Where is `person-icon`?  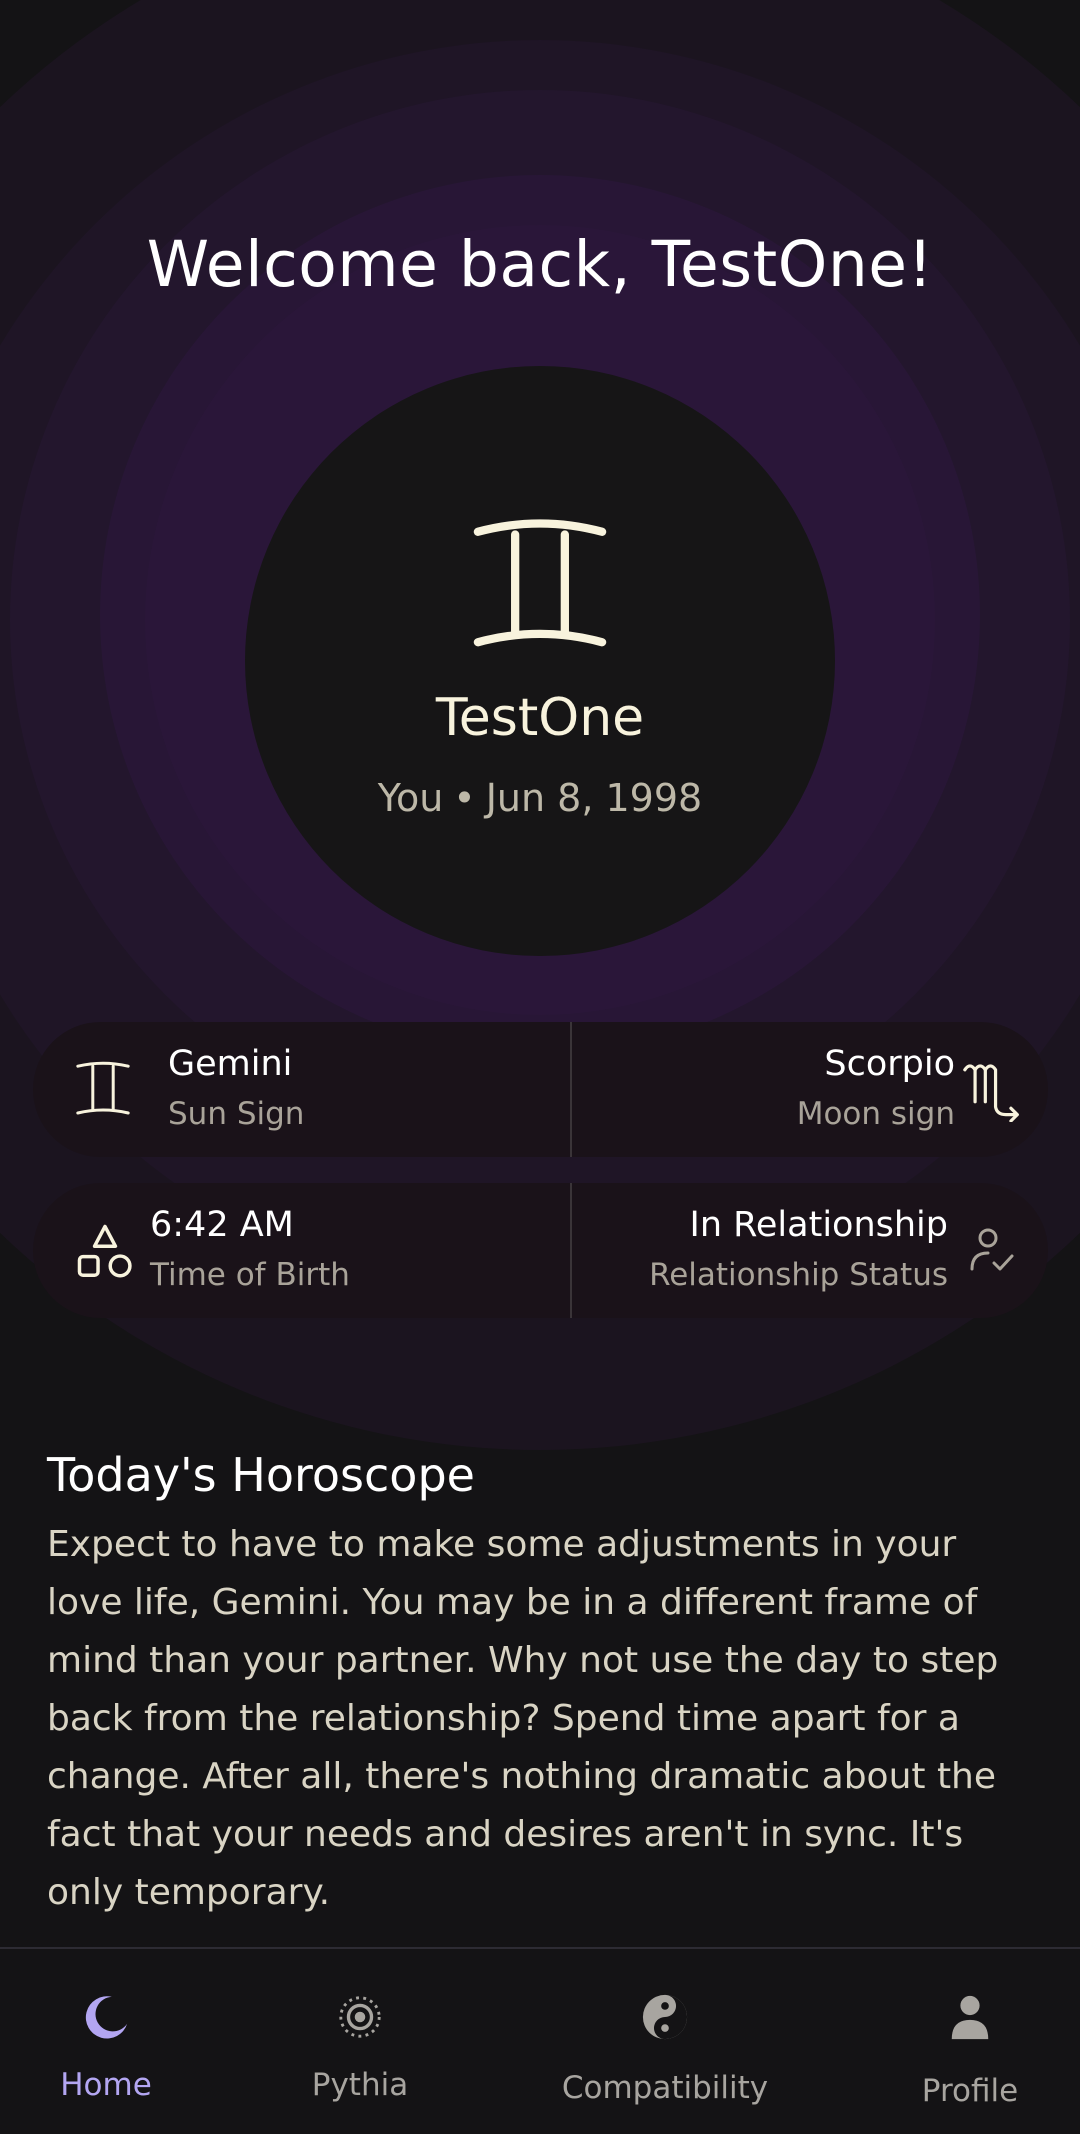 person-icon is located at coordinates (970, 2017).